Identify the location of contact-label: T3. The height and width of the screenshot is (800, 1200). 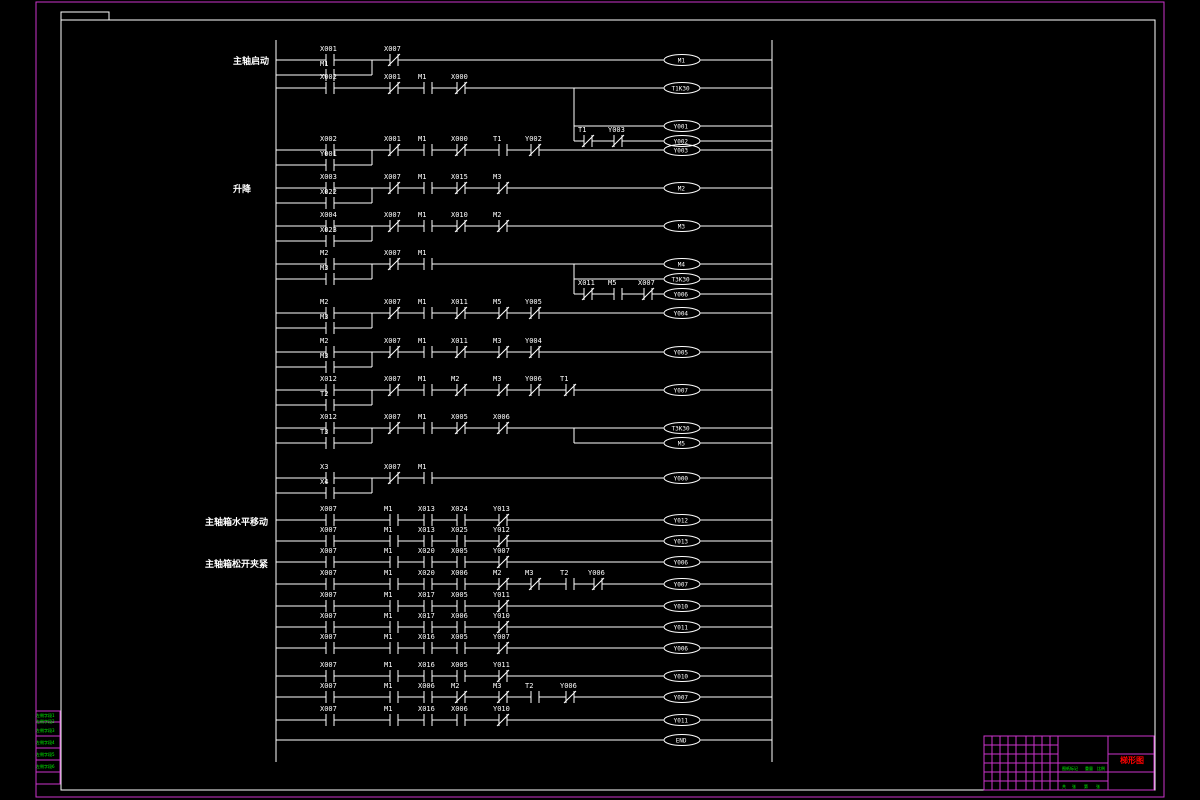
(324, 432).